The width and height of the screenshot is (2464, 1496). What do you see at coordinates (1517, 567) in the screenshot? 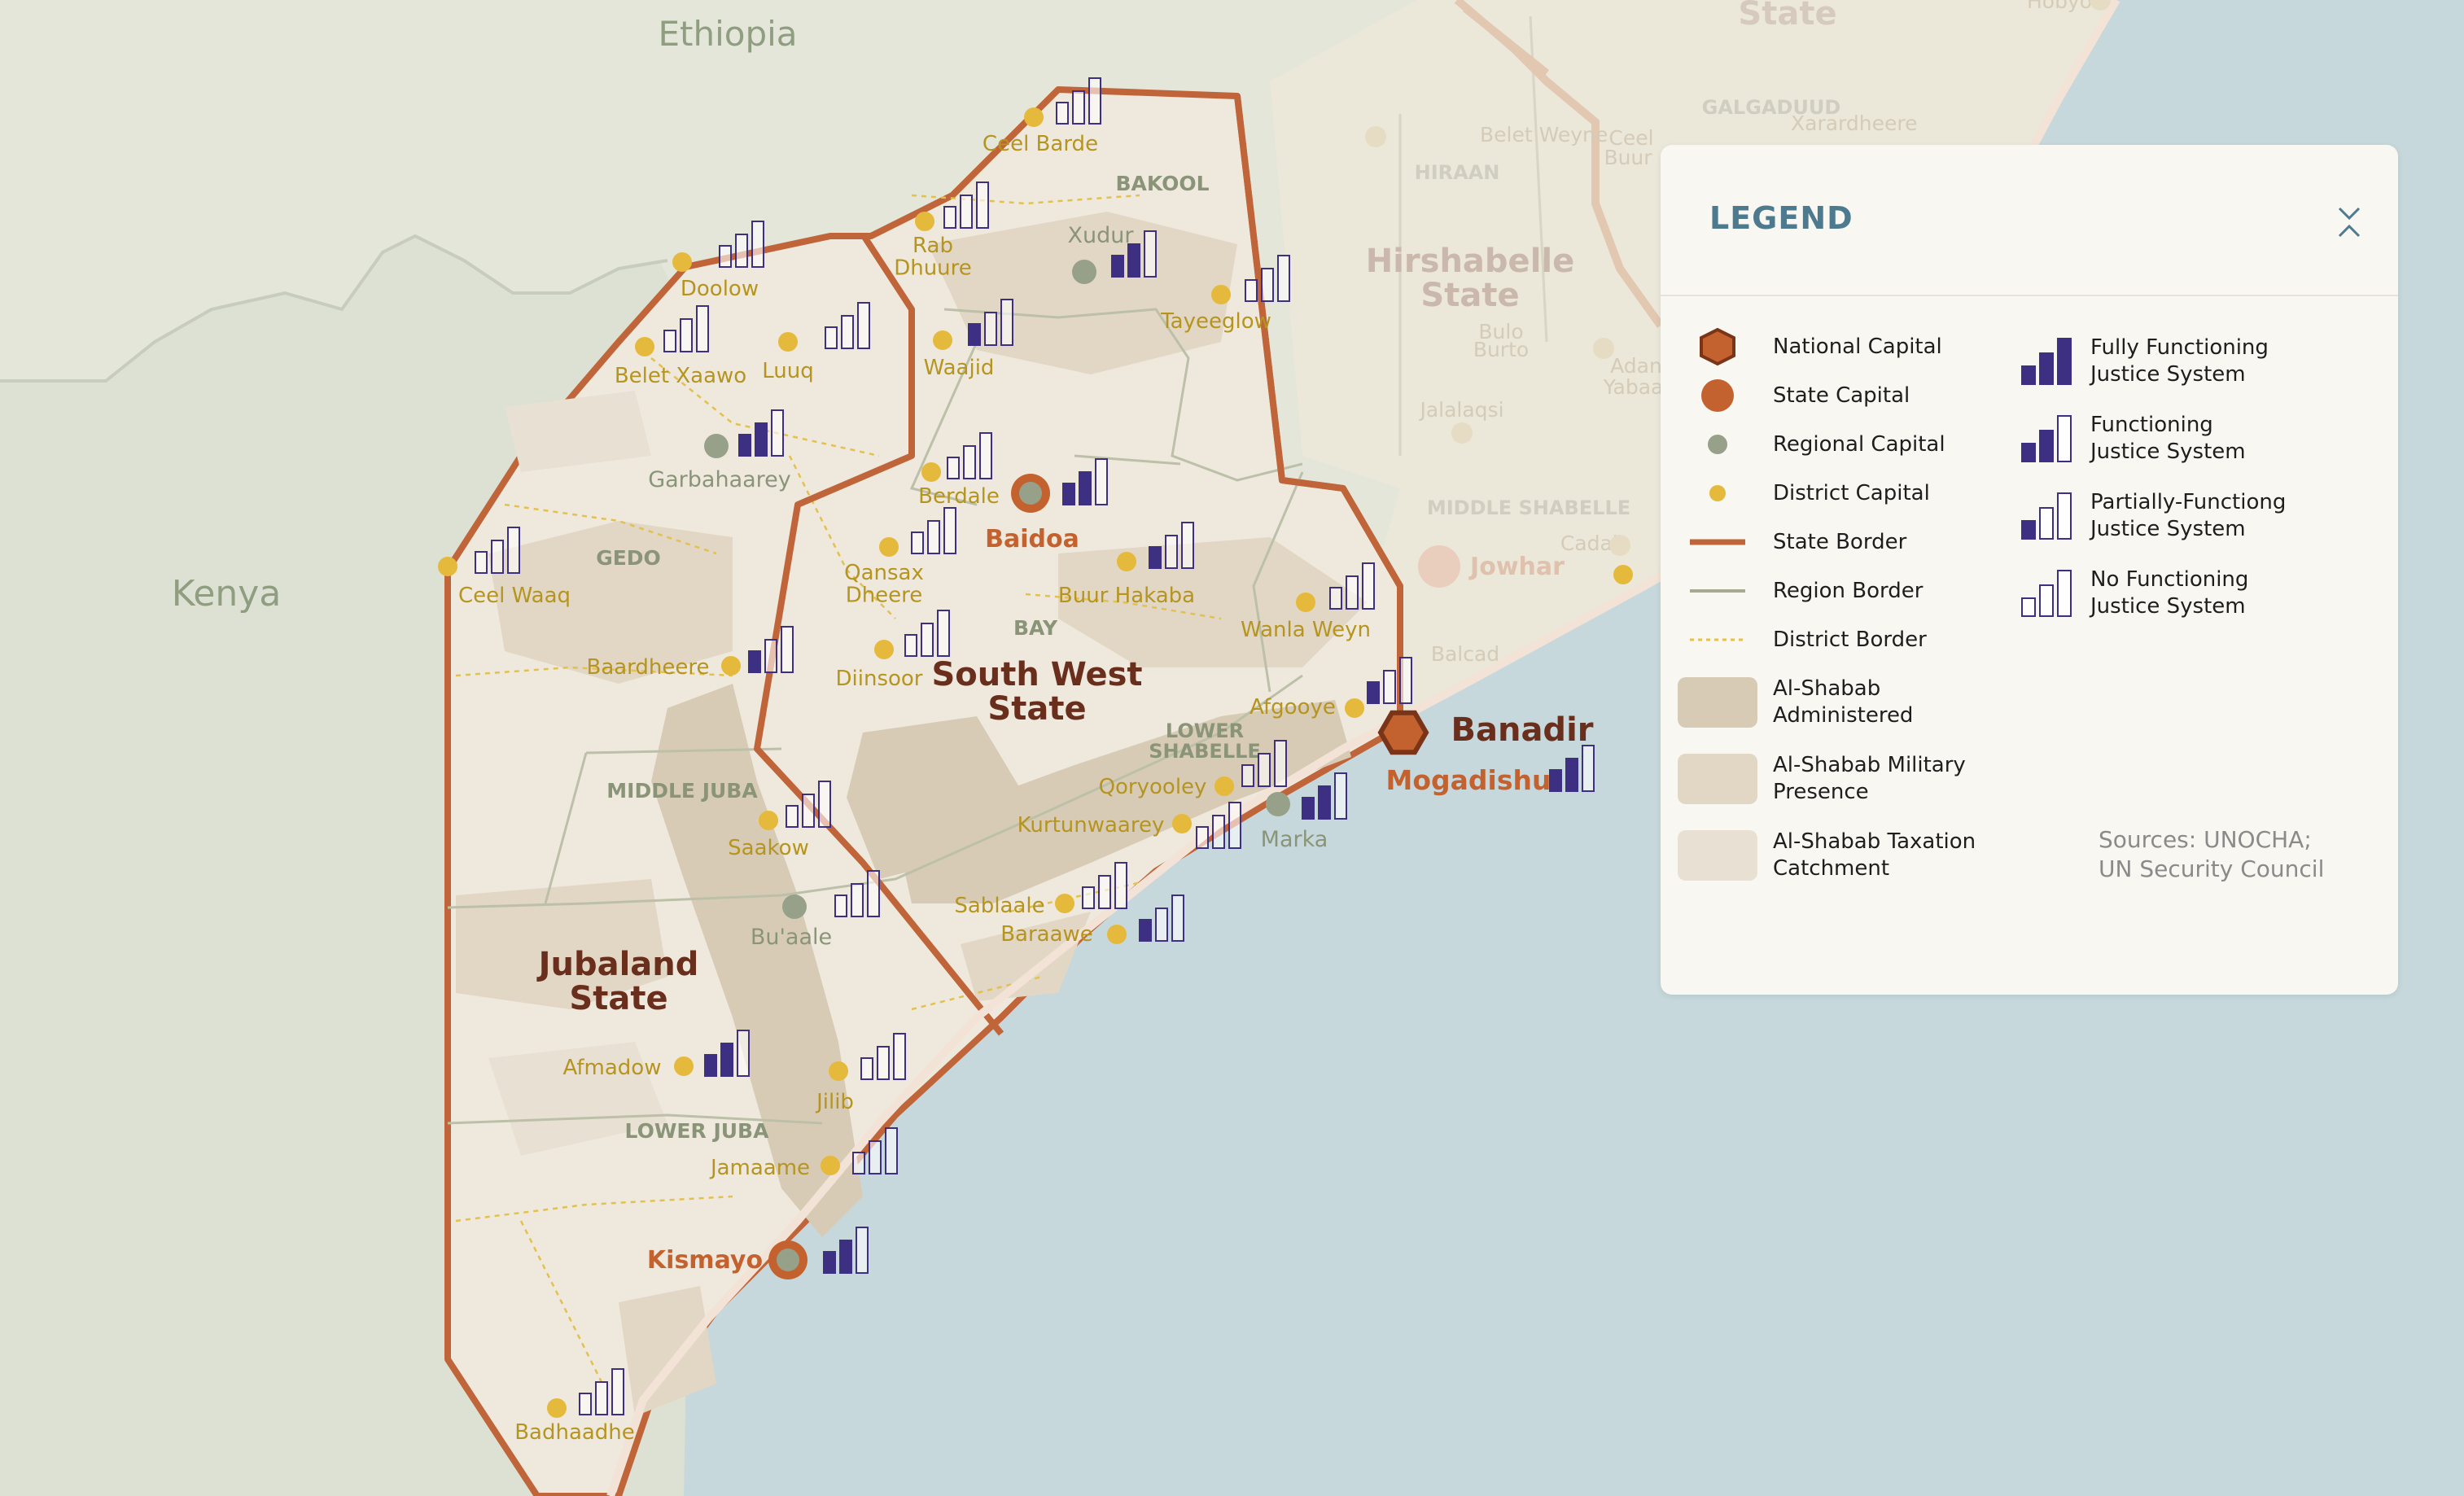
I see `faded-state-capital-label: Jowhar` at bounding box center [1517, 567].